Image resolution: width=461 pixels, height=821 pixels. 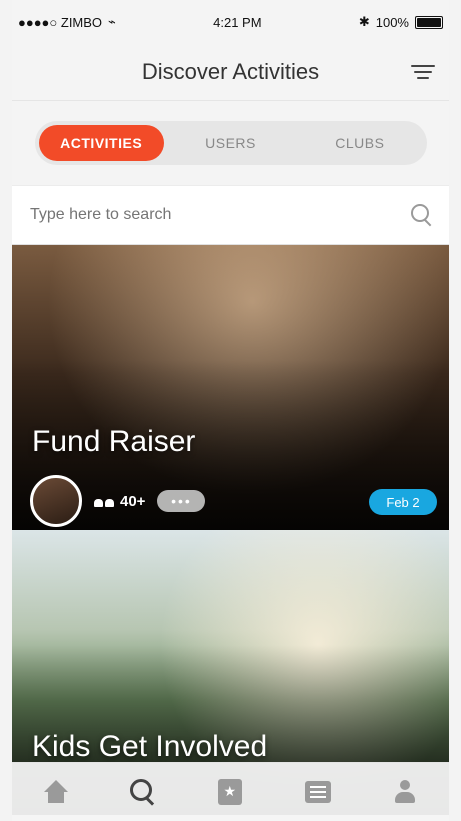 I want to click on tab-activities: ACTIVITIES, so click(x=101, y=143).